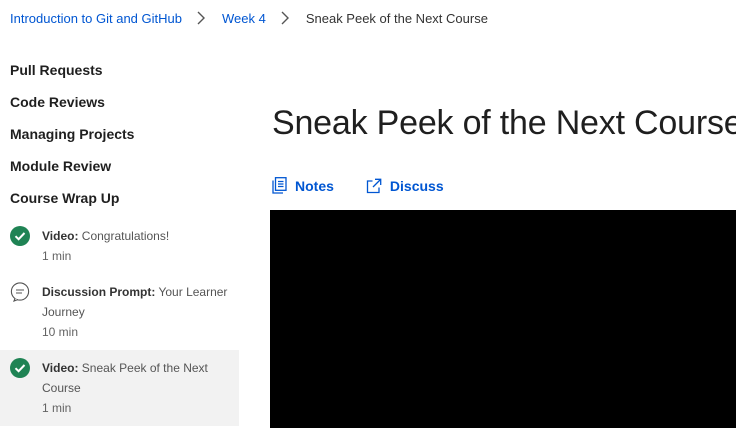 This screenshot has height=428, width=736. Describe the element at coordinates (105, 246) in the screenshot. I see `lesson-item-text: Video: Congratulations! 1 min` at that location.